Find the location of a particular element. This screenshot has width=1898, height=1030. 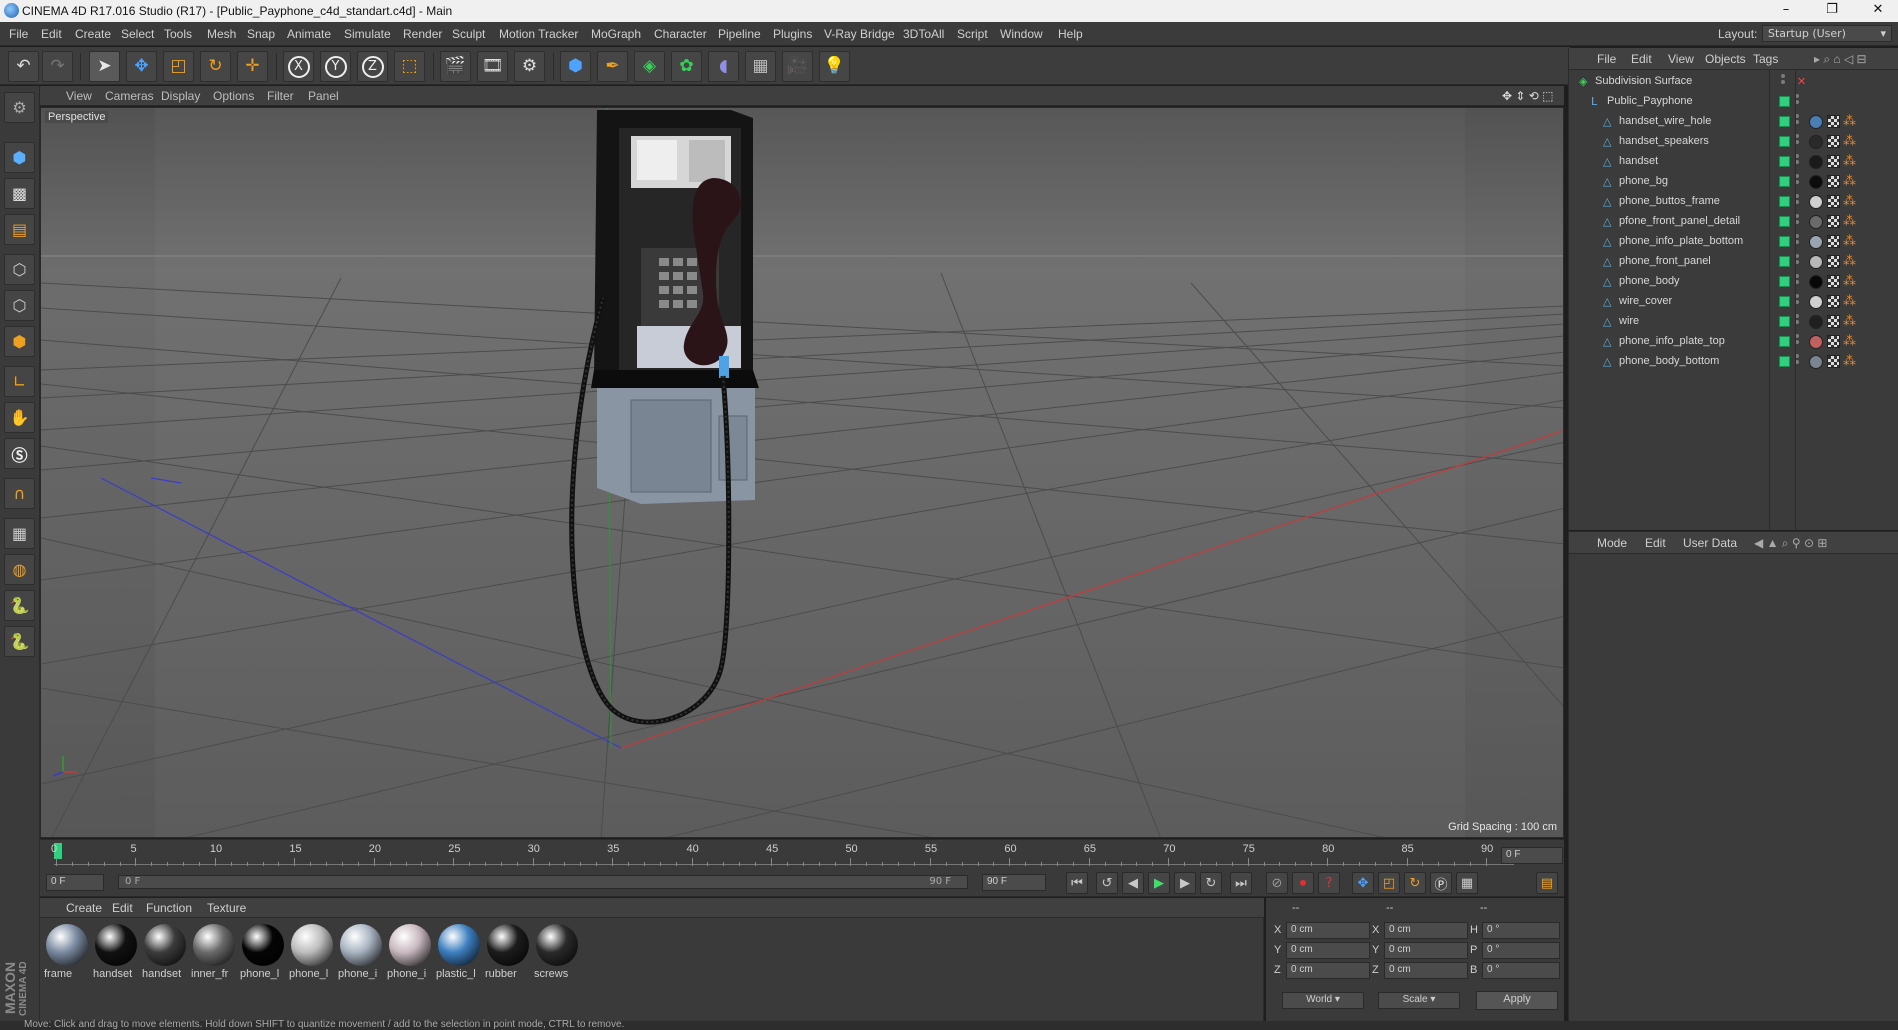

light-button: 💡 is located at coordinates (834, 66).